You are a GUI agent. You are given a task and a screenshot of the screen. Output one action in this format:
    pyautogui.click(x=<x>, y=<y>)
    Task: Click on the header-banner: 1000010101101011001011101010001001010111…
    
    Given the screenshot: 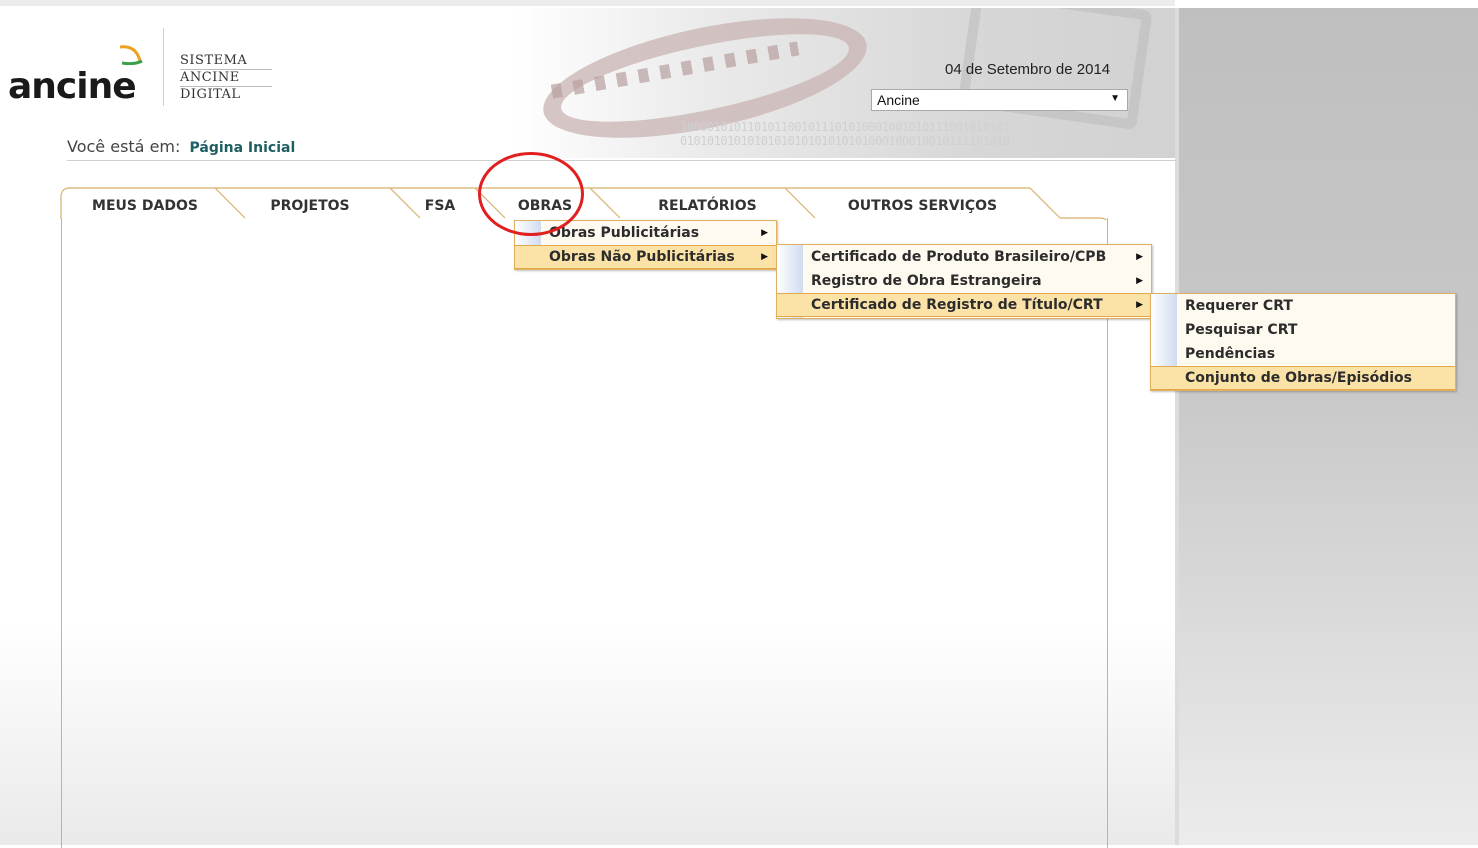 What is the action you would take?
    pyautogui.click(x=842, y=83)
    